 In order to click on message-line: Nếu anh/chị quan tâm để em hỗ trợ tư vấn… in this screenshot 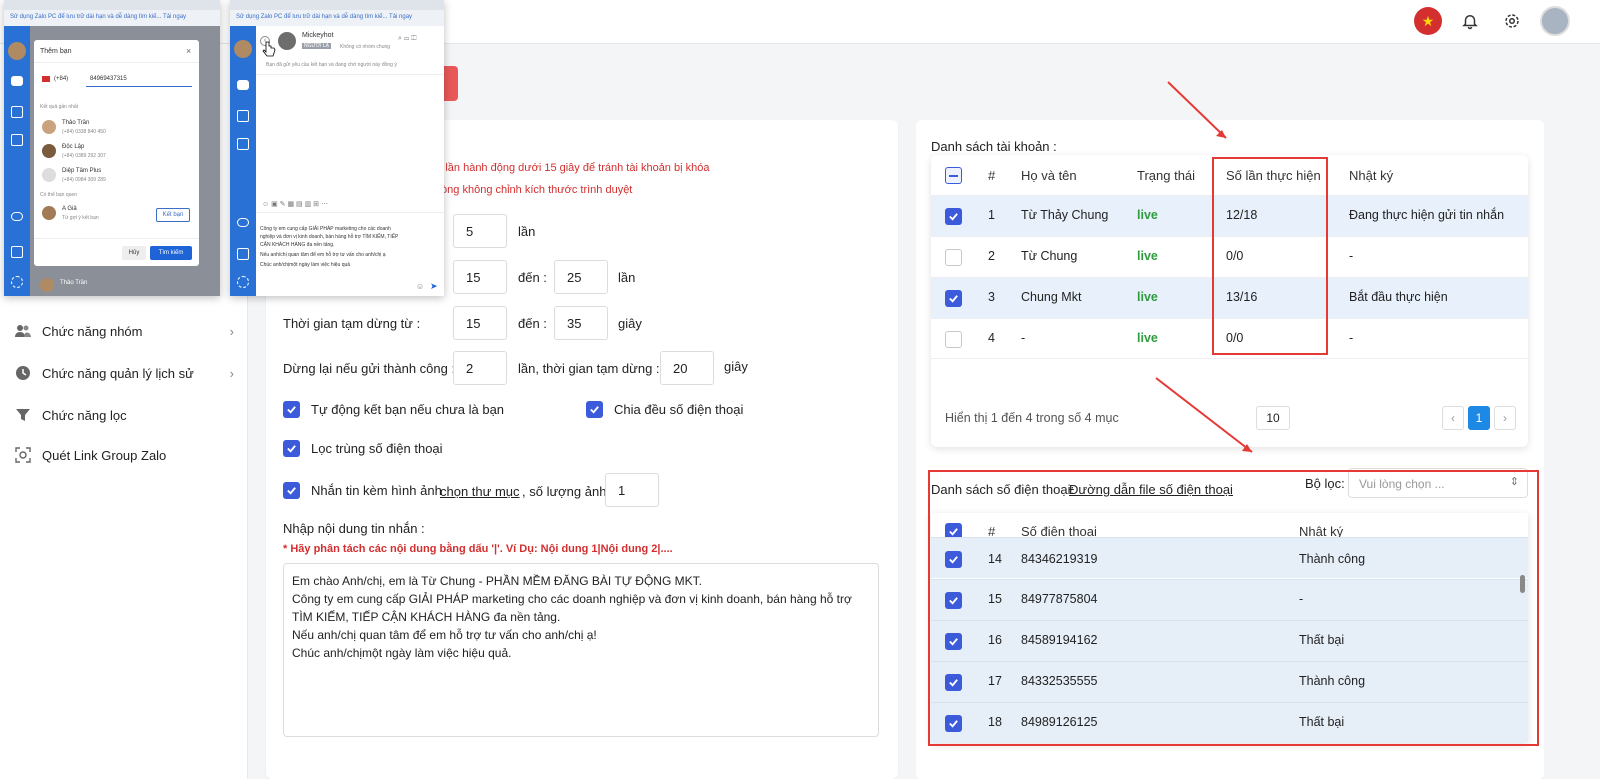, I will do `click(444, 635)`.